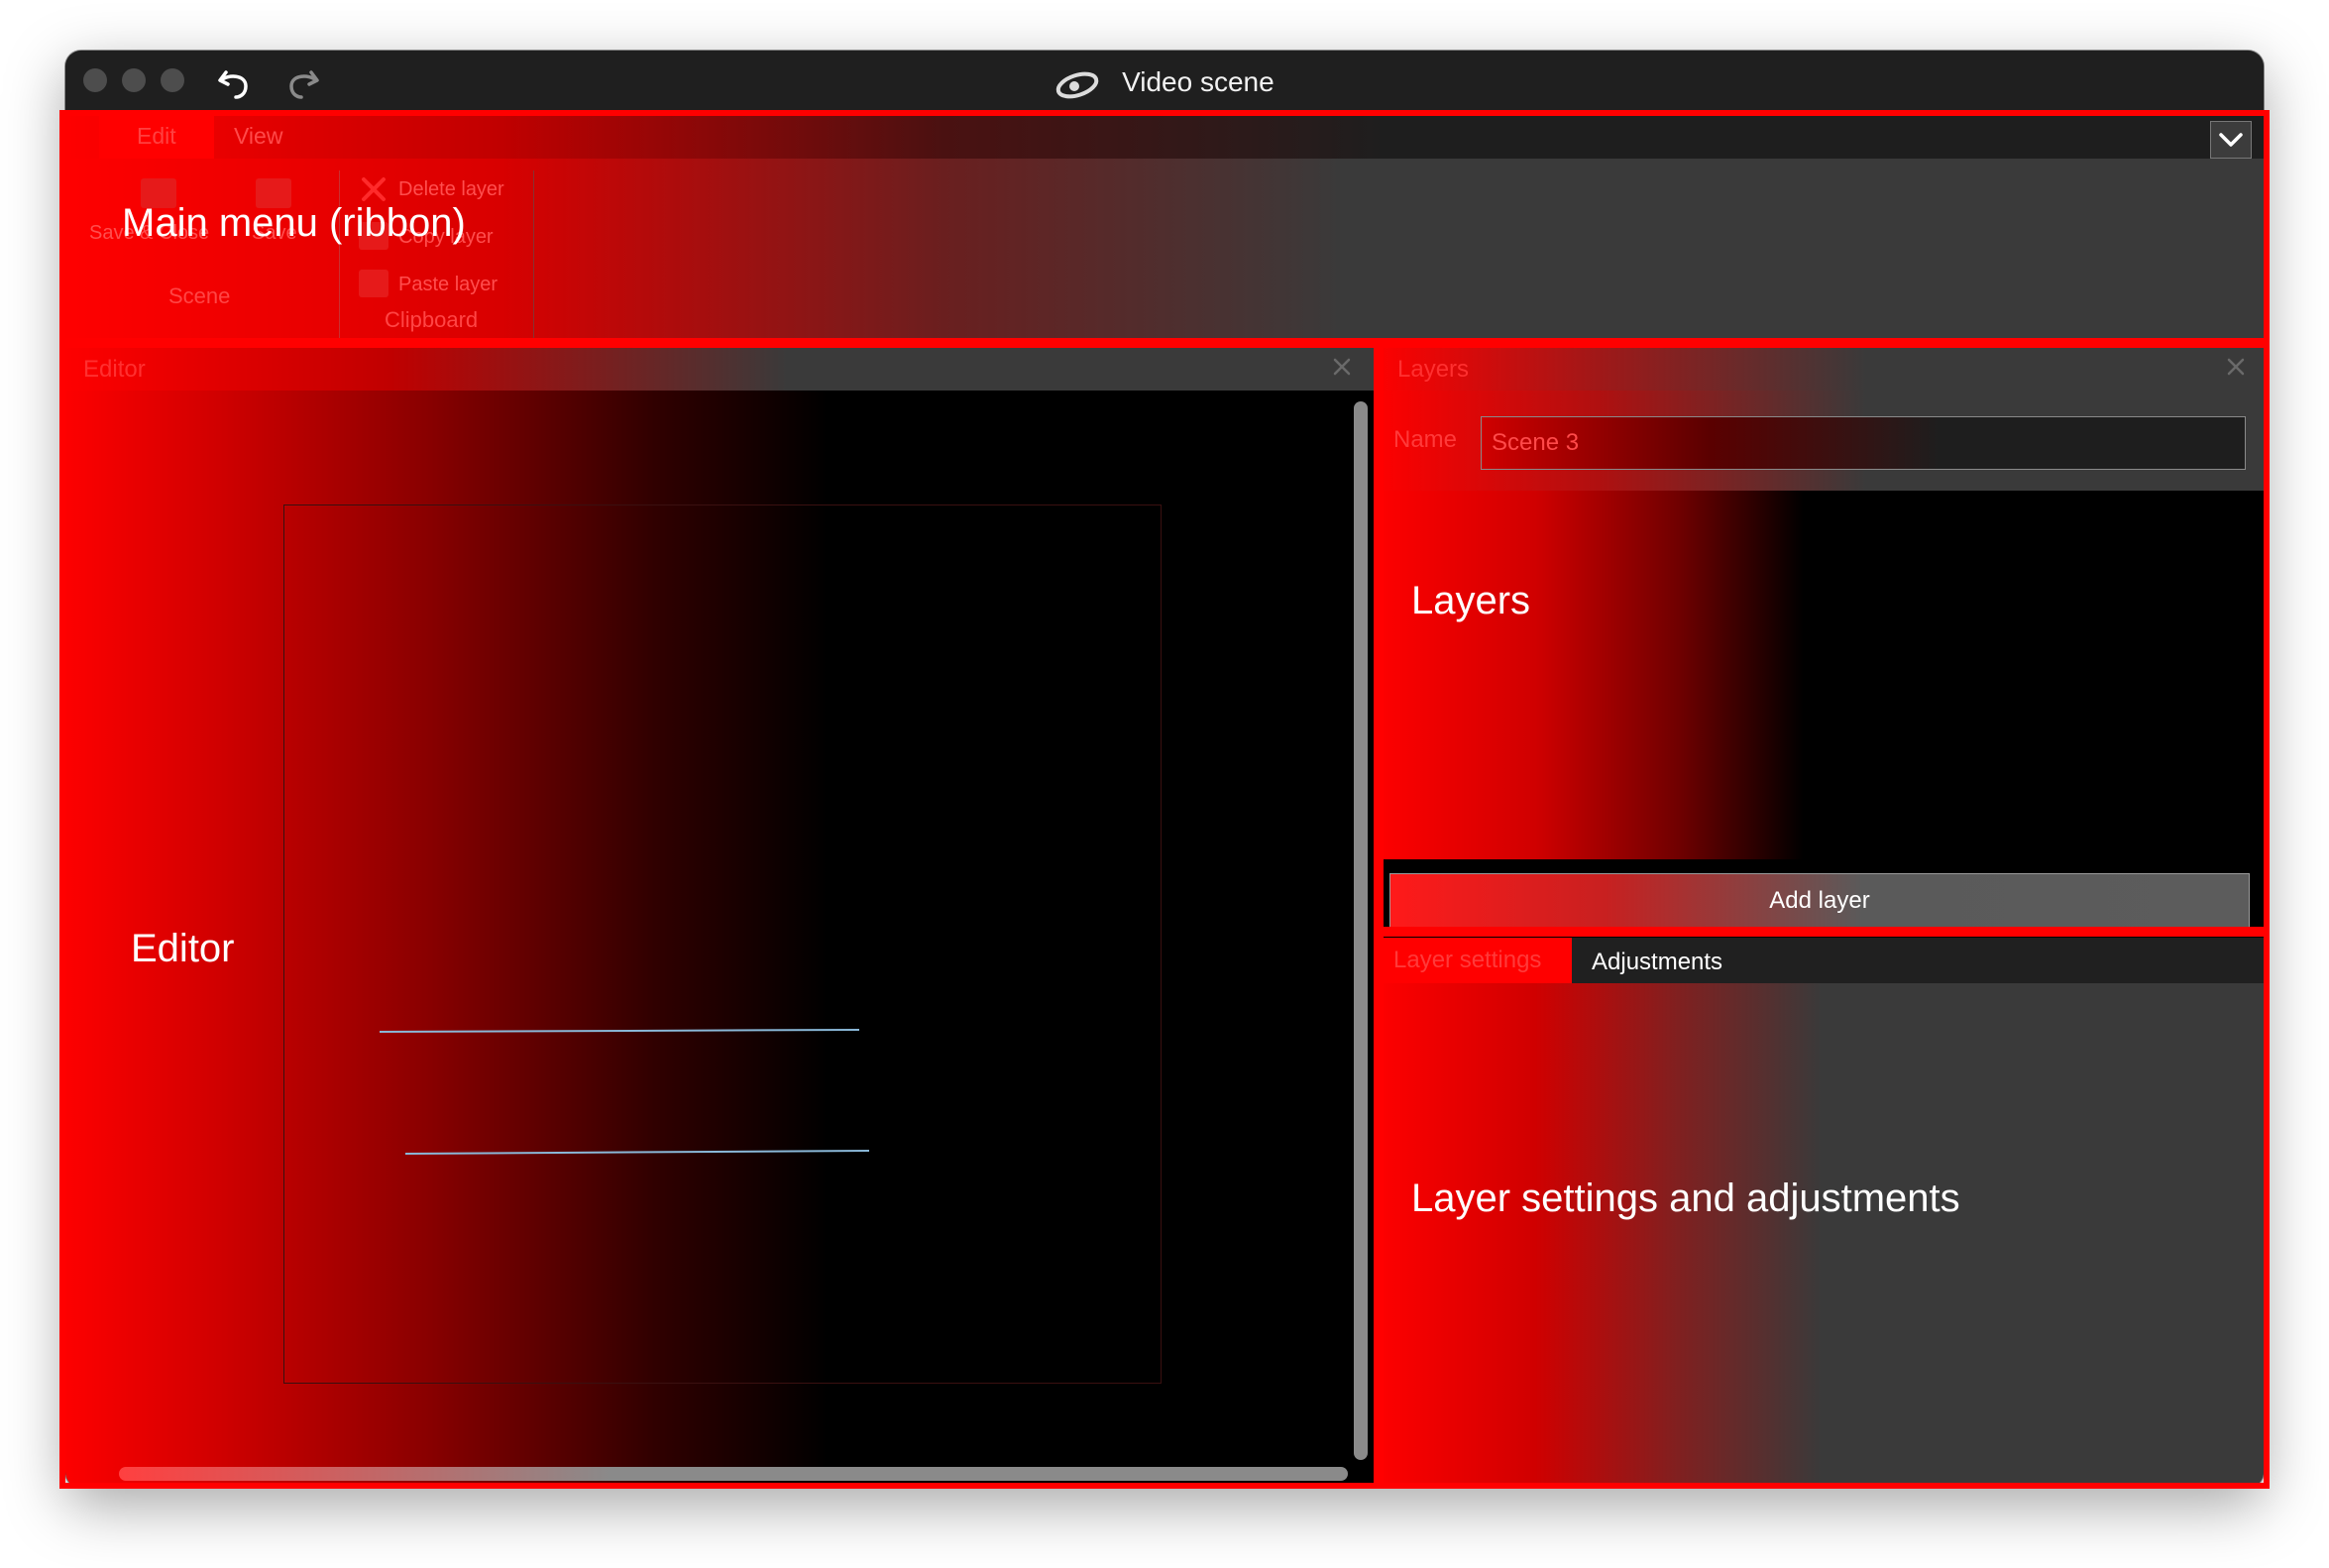 Image resolution: width=2329 pixels, height=1568 pixels. What do you see at coordinates (1685, 1198) in the screenshot?
I see `settings-annotation: Layer settings and adjustments` at bounding box center [1685, 1198].